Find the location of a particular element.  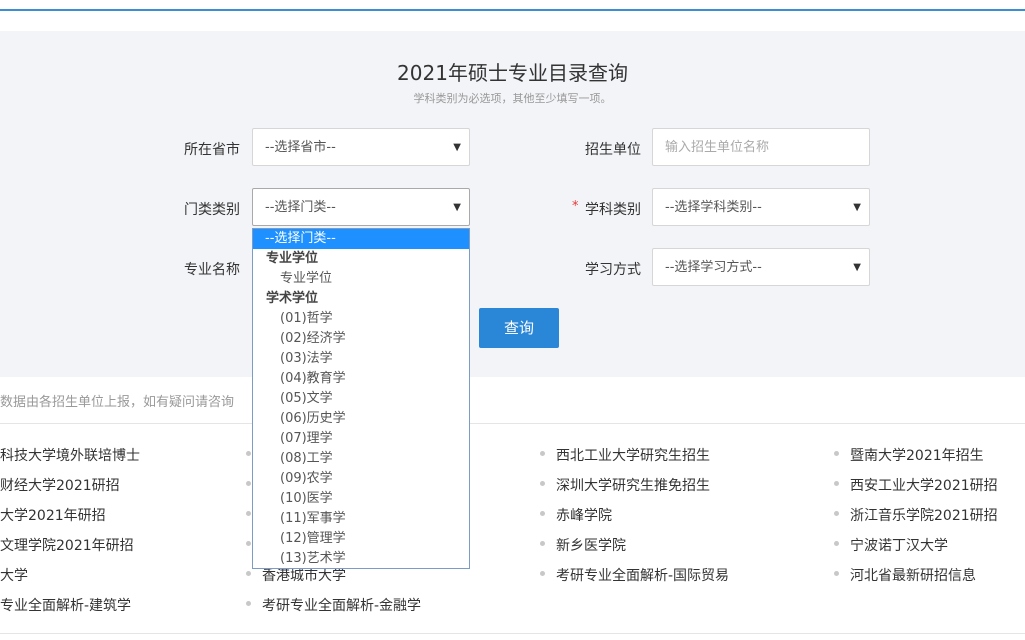

study-mode-label: 学习方式 is located at coordinates (613, 270).